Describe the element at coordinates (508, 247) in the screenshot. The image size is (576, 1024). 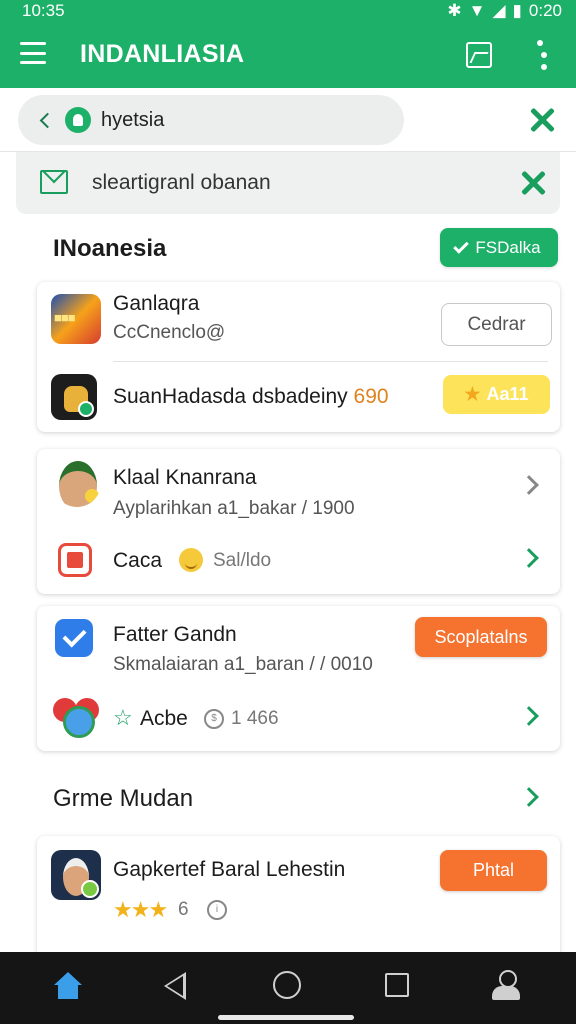
I see `section-action-label: FSDalka` at that location.